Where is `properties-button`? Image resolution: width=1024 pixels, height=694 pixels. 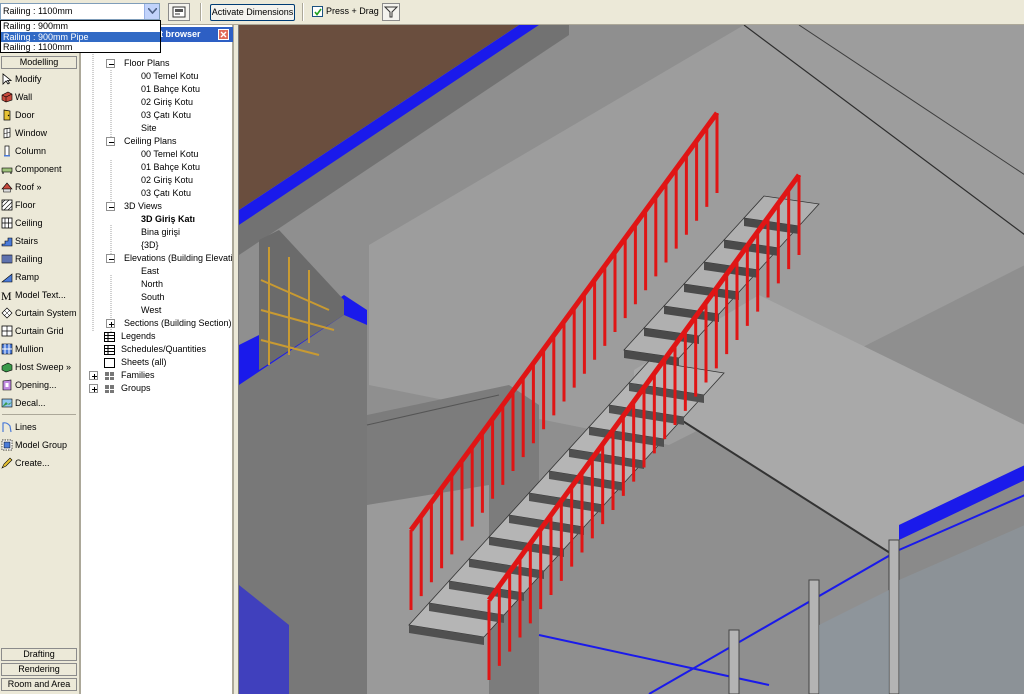
properties-button is located at coordinates (179, 12).